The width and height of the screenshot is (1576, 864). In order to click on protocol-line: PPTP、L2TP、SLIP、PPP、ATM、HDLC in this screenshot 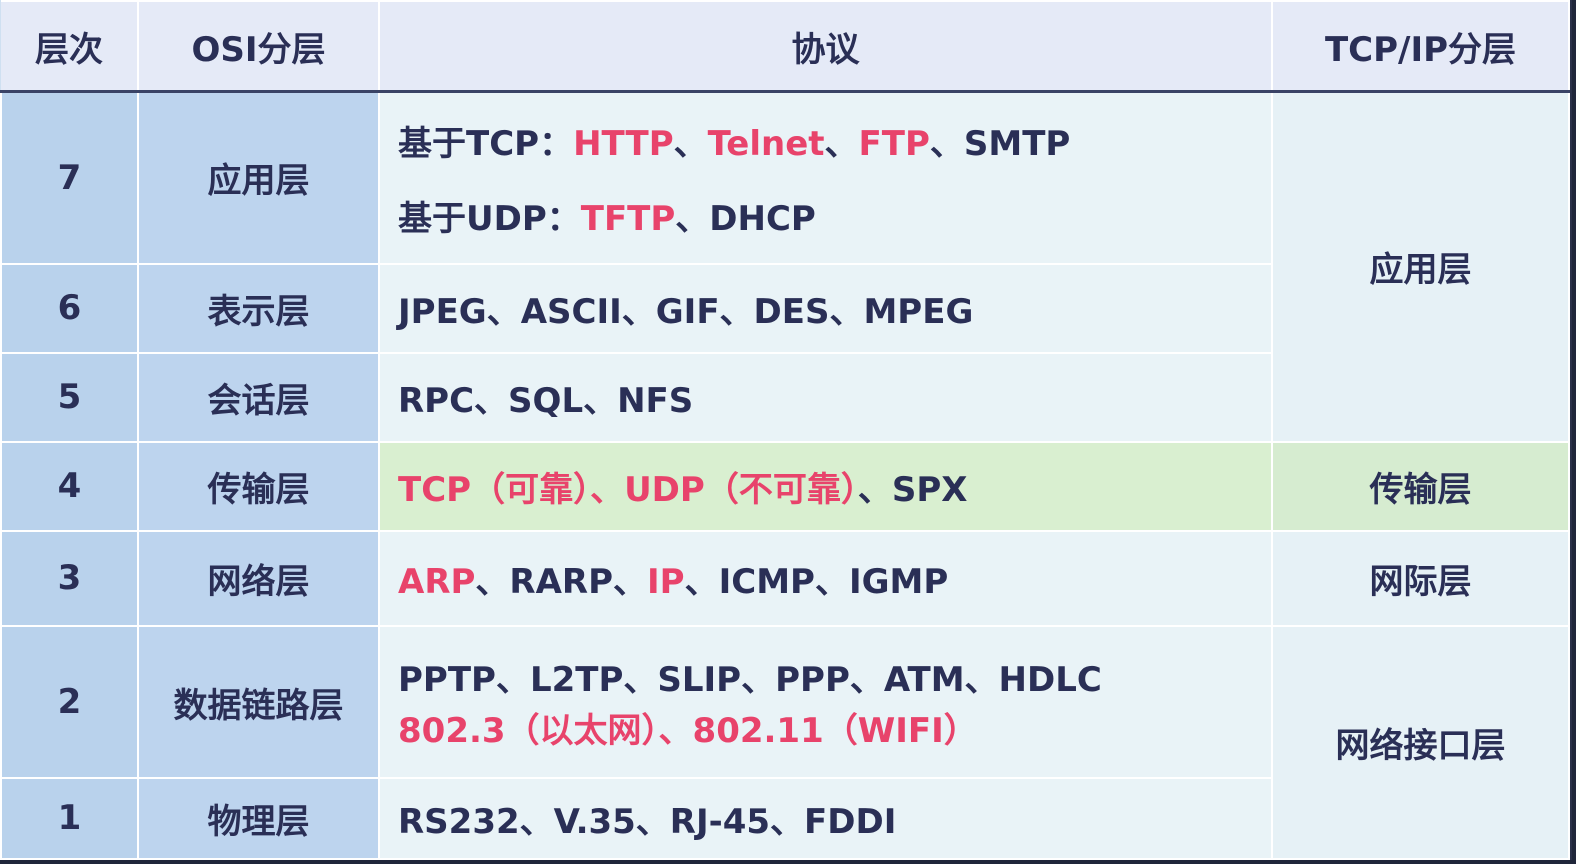, I will do `click(834, 676)`.